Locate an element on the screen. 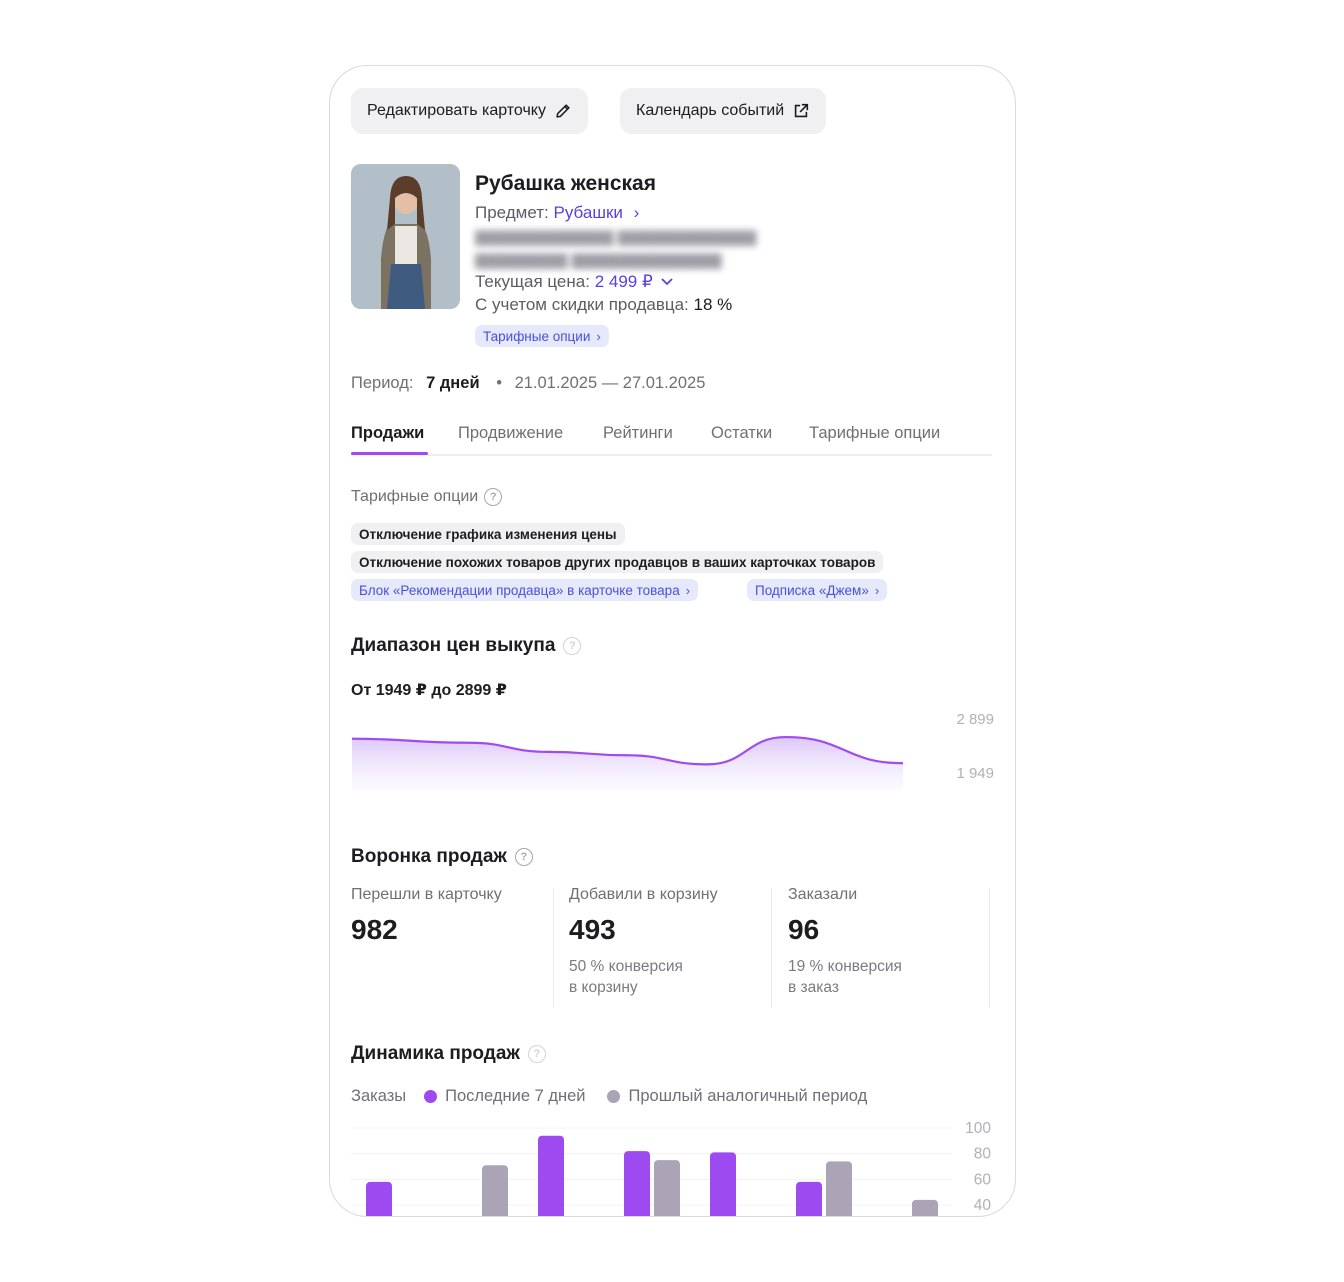  legend-previous-label: Прошлый аналогичный период is located at coordinates (748, 1096).